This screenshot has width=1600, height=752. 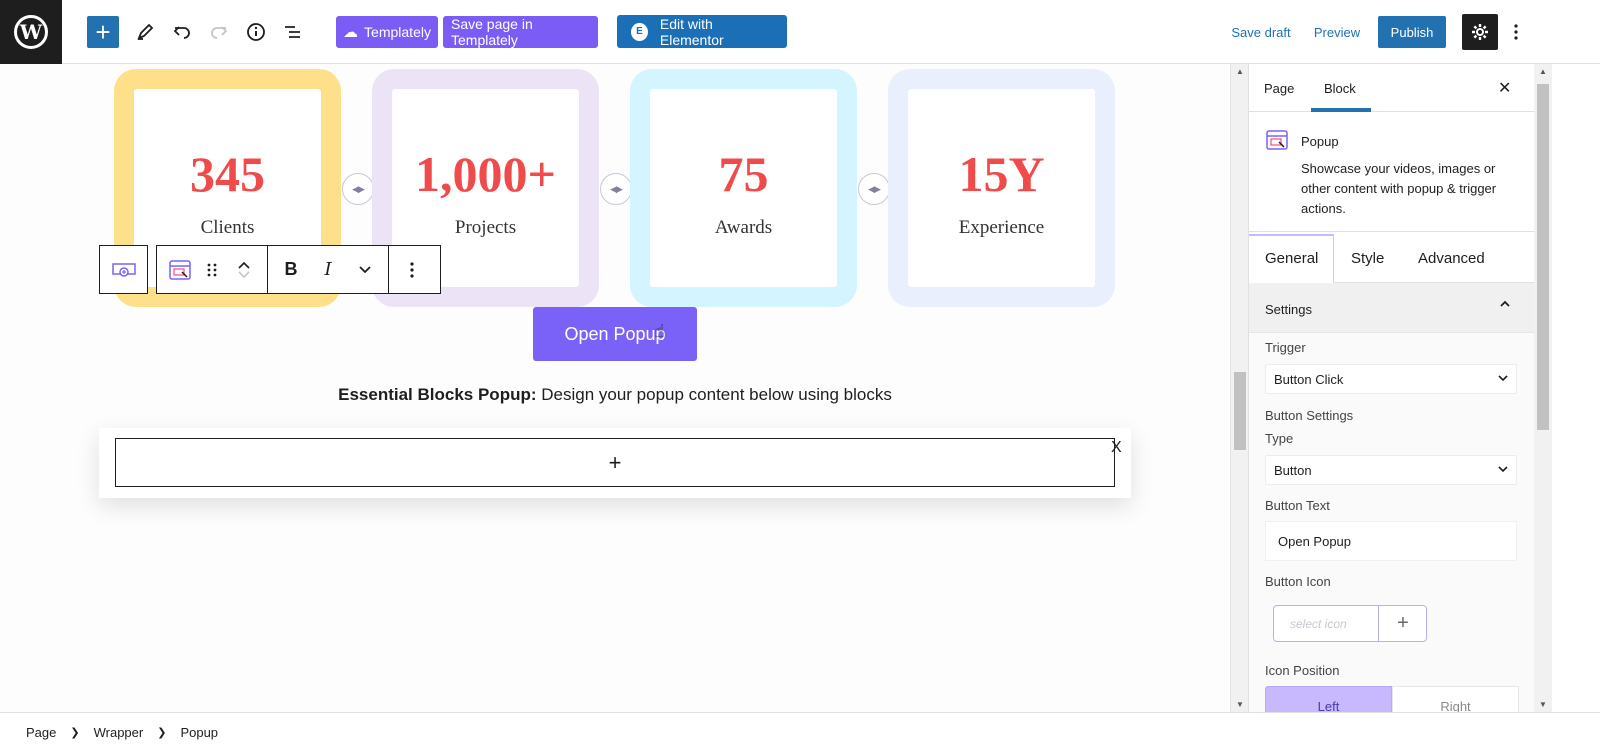 I want to click on details-button, so click(x=256, y=32).